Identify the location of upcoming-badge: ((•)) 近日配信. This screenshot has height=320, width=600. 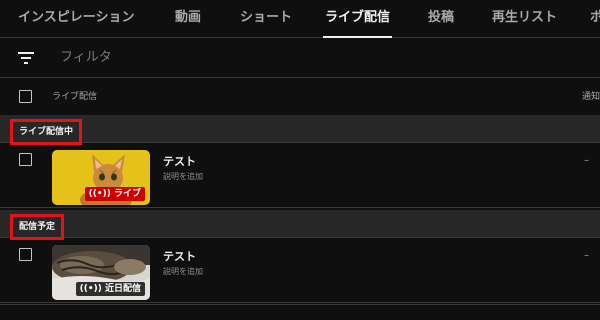
(110, 289).